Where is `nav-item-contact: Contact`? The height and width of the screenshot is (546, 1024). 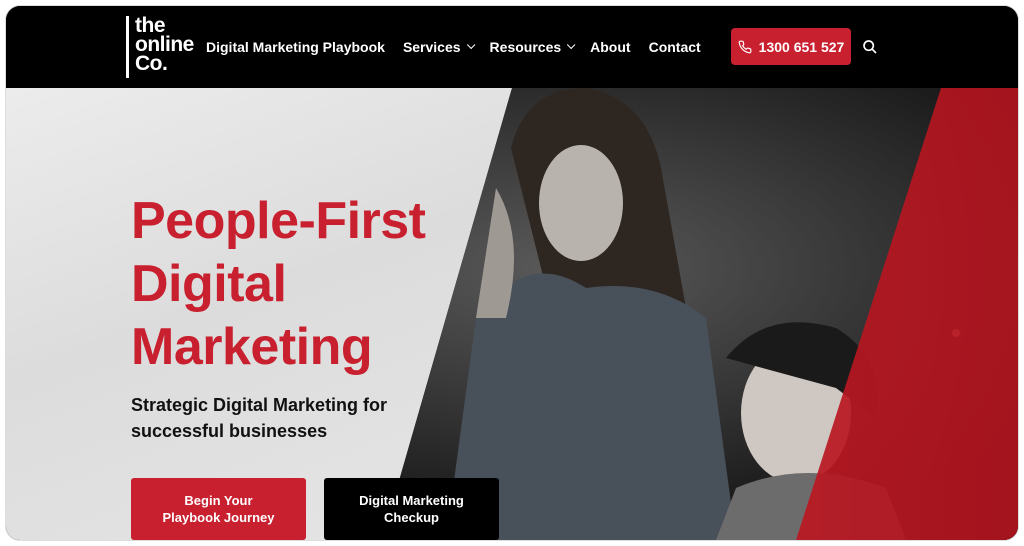
nav-item-contact: Contact is located at coordinates (675, 47).